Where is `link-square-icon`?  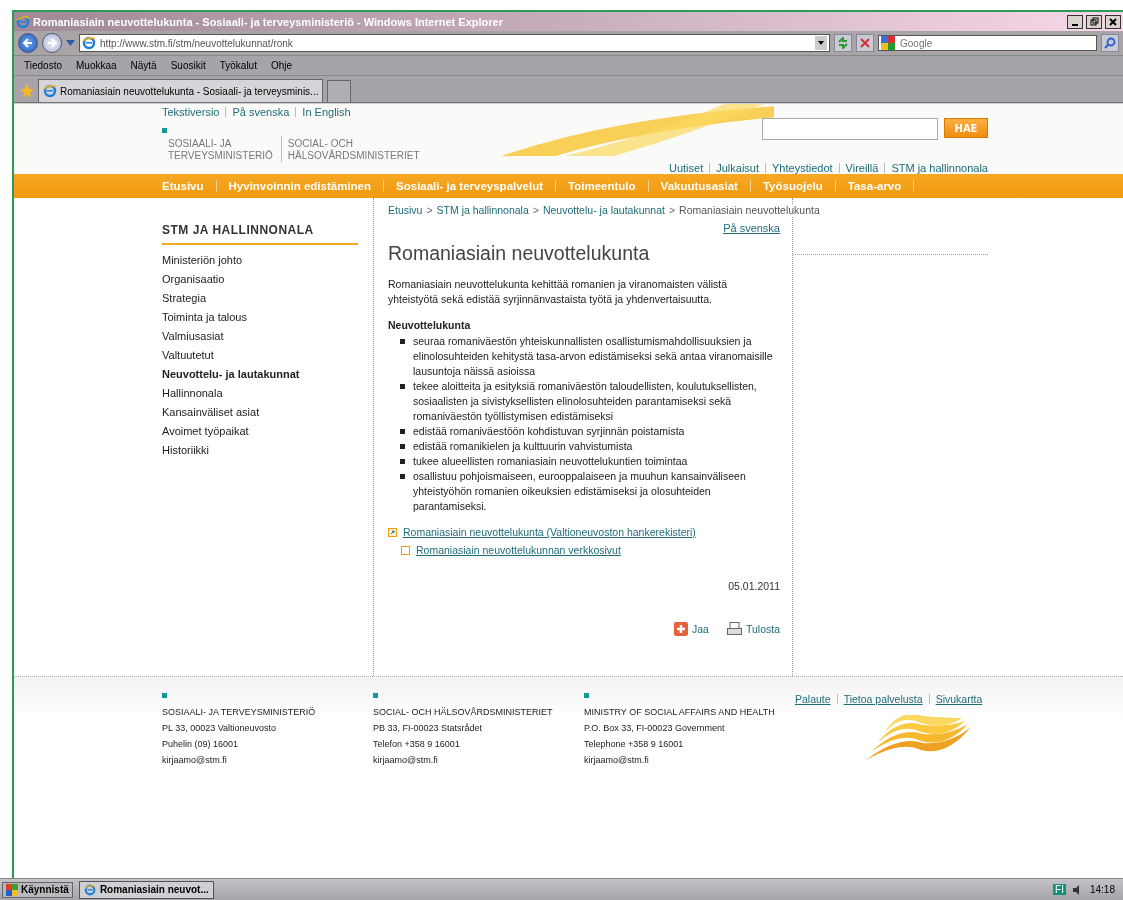
link-square-icon is located at coordinates (405, 550).